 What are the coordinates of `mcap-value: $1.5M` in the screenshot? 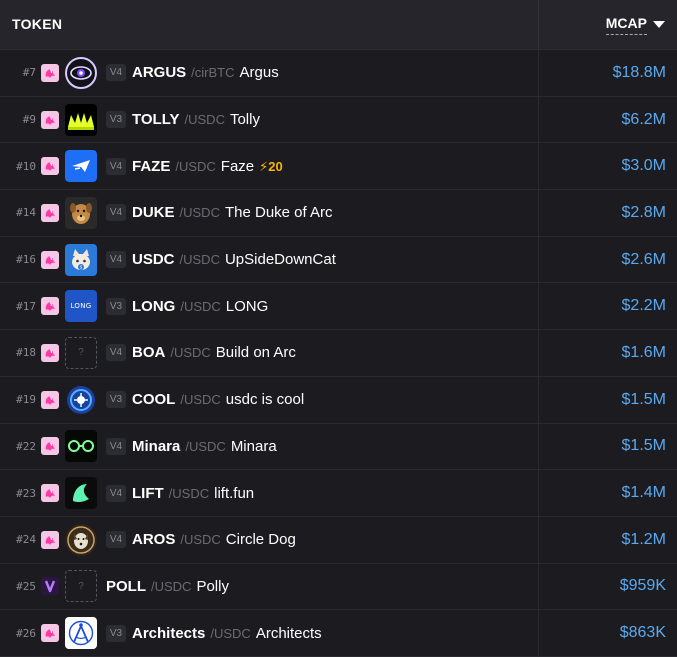 It's located at (643, 446).